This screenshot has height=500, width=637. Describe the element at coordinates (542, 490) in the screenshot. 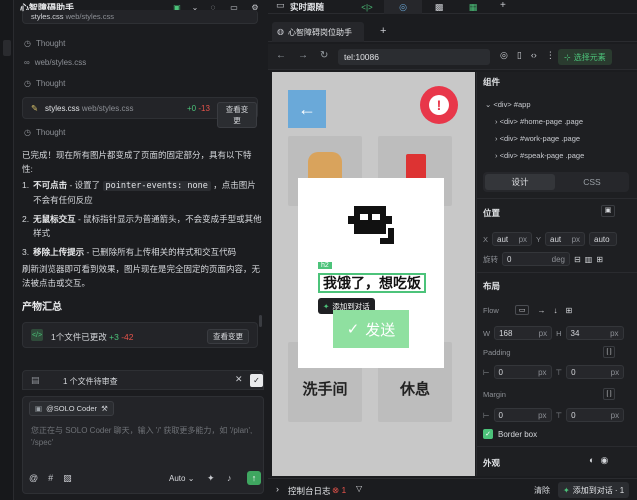

I see `clear-button: 清除` at that location.